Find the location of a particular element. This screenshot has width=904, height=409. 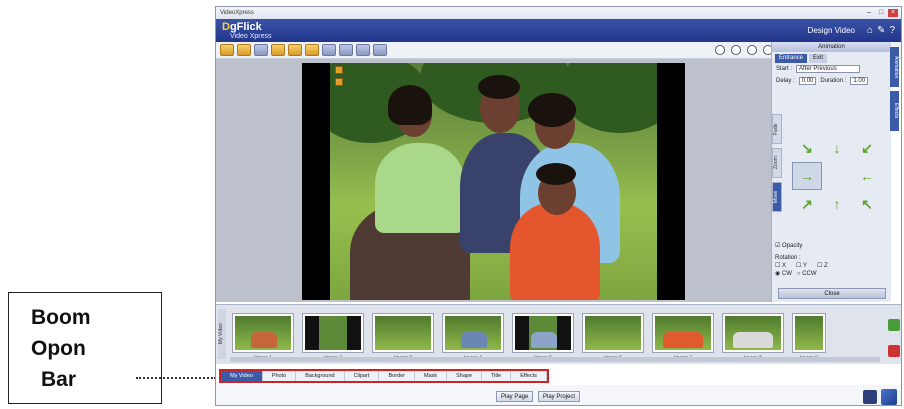

callout-arrow is located at coordinates (179, 378).